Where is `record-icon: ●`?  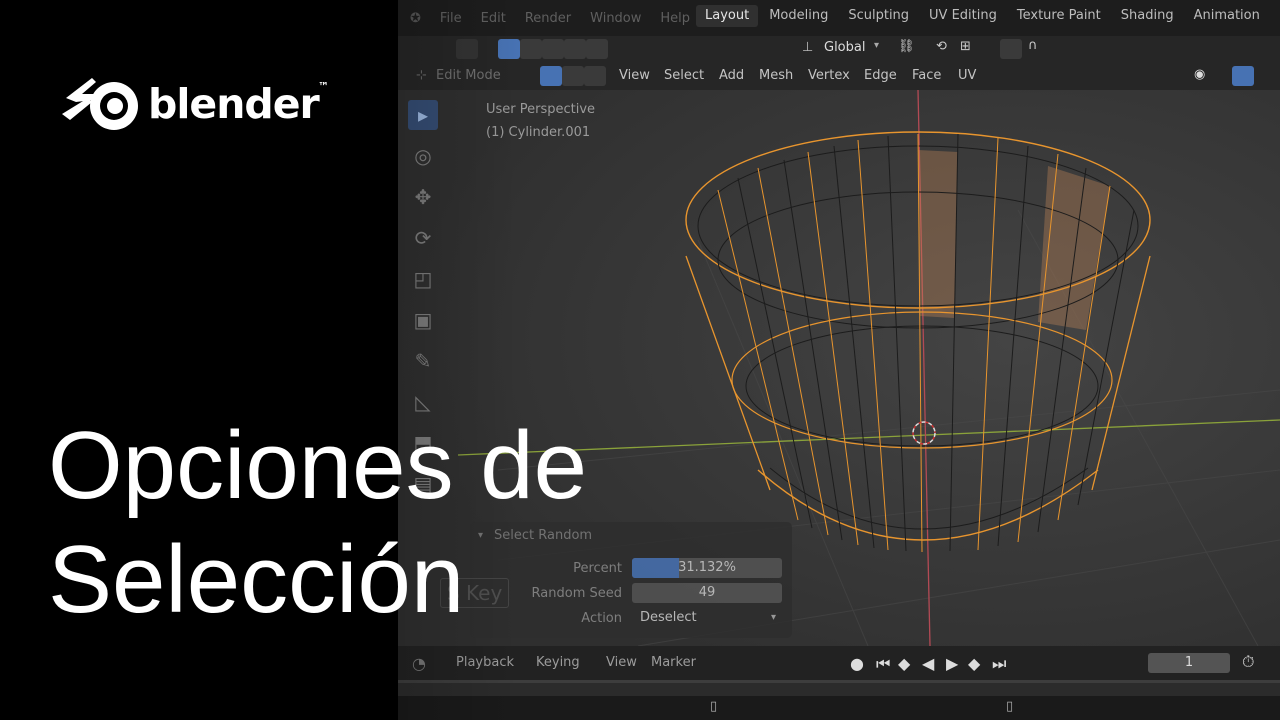
record-icon: ● is located at coordinates (857, 663).